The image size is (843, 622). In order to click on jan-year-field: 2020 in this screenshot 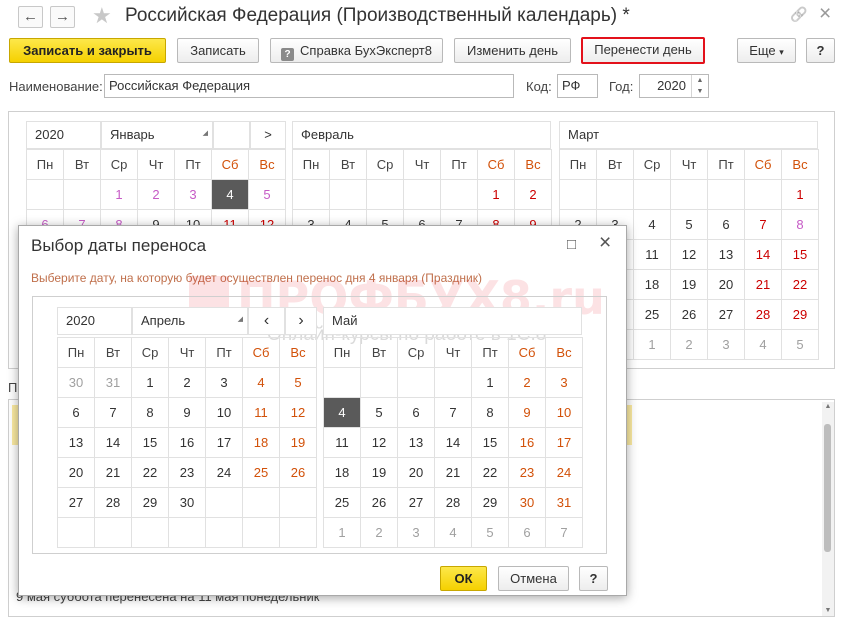, I will do `click(63, 135)`.